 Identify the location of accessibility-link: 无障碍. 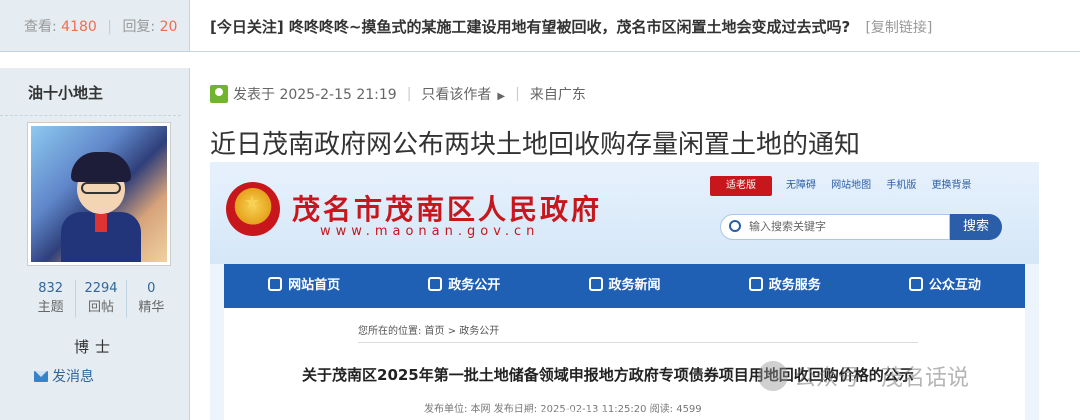
(801, 185).